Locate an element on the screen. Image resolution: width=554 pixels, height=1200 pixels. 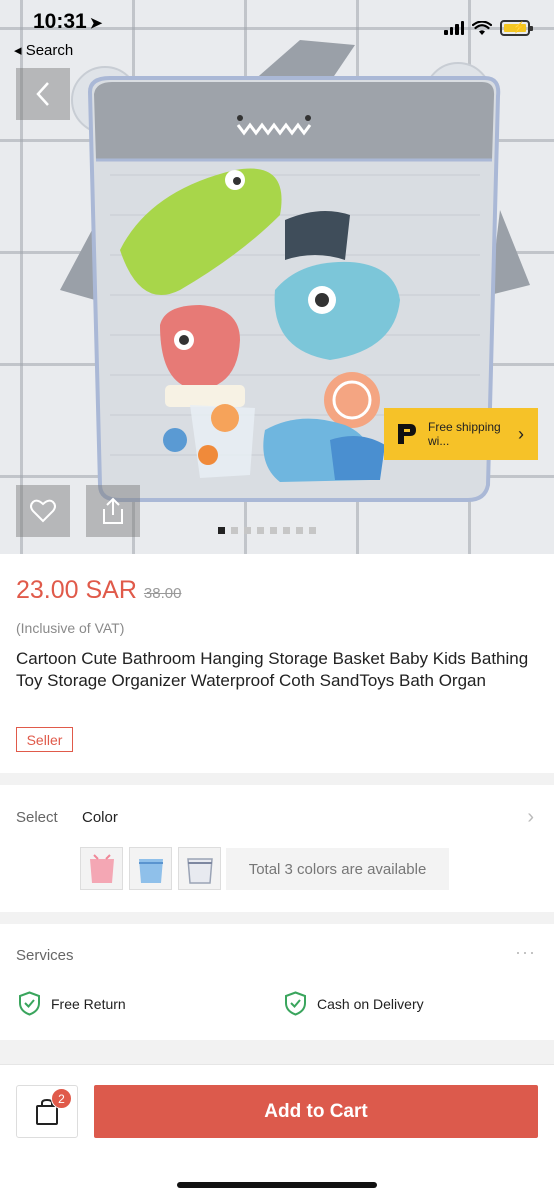
free-shipping-banner: Free shipping wi... › is located at coordinates (461, 434).